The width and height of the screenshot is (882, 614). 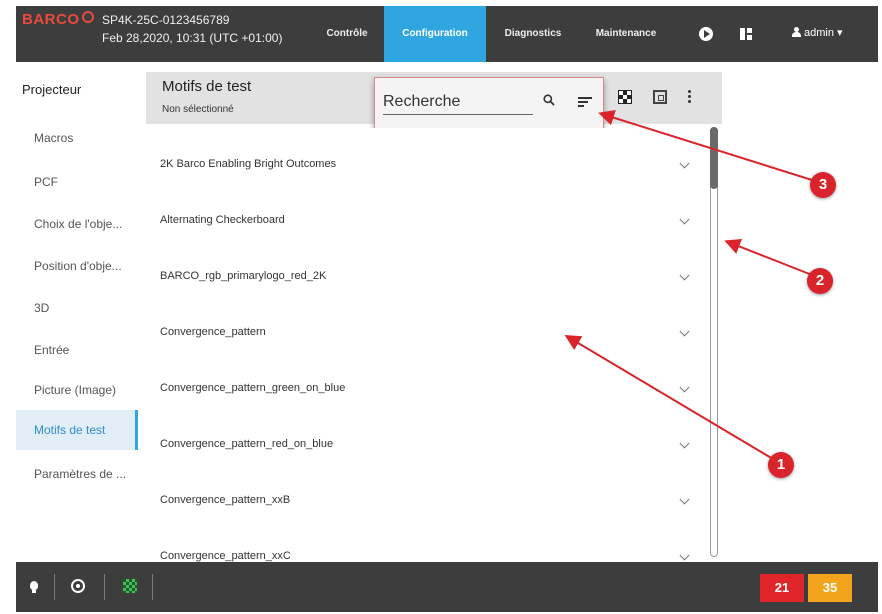 I want to click on callout-3: 3, so click(x=823, y=185).